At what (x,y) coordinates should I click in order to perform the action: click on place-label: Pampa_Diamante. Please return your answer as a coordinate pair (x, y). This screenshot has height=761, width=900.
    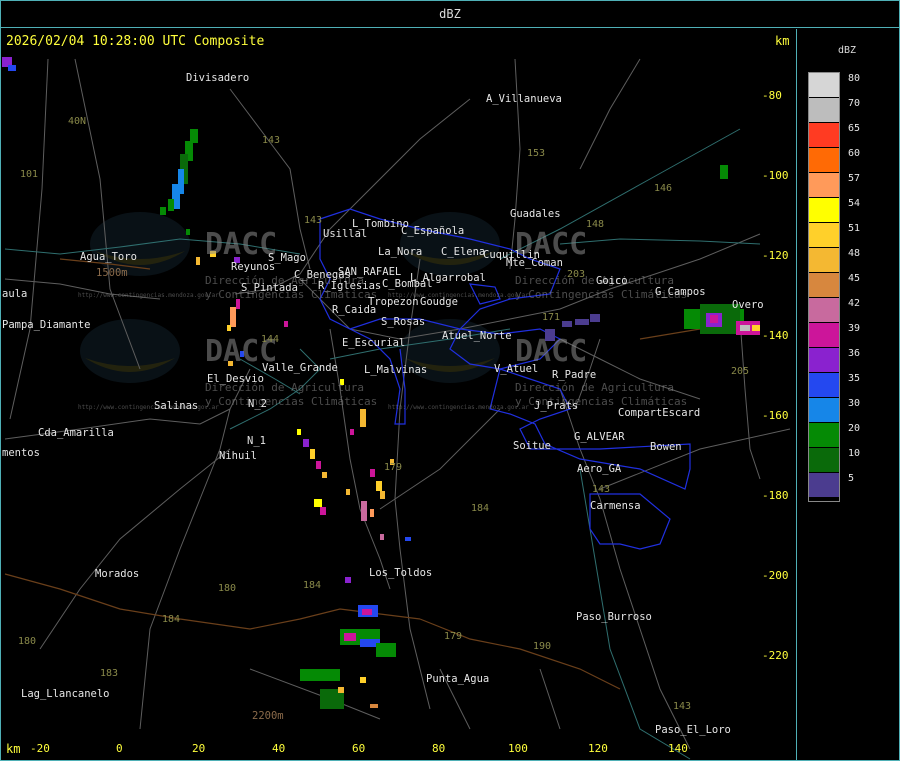
    Looking at the image, I should click on (46, 325).